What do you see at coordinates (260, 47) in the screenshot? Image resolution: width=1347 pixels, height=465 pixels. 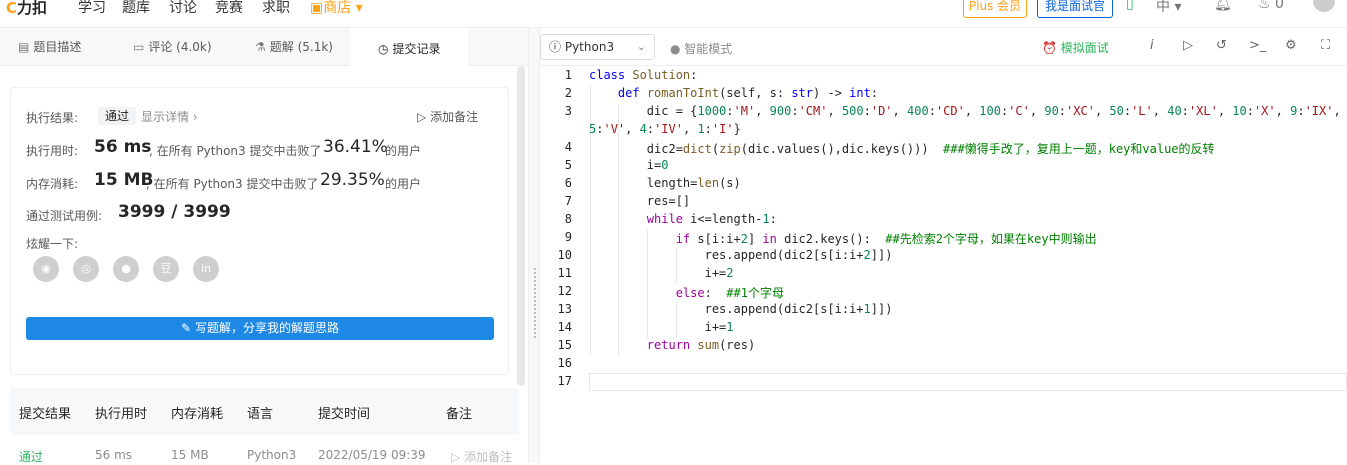 I see `flask-icon: ⚗` at bounding box center [260, 47].